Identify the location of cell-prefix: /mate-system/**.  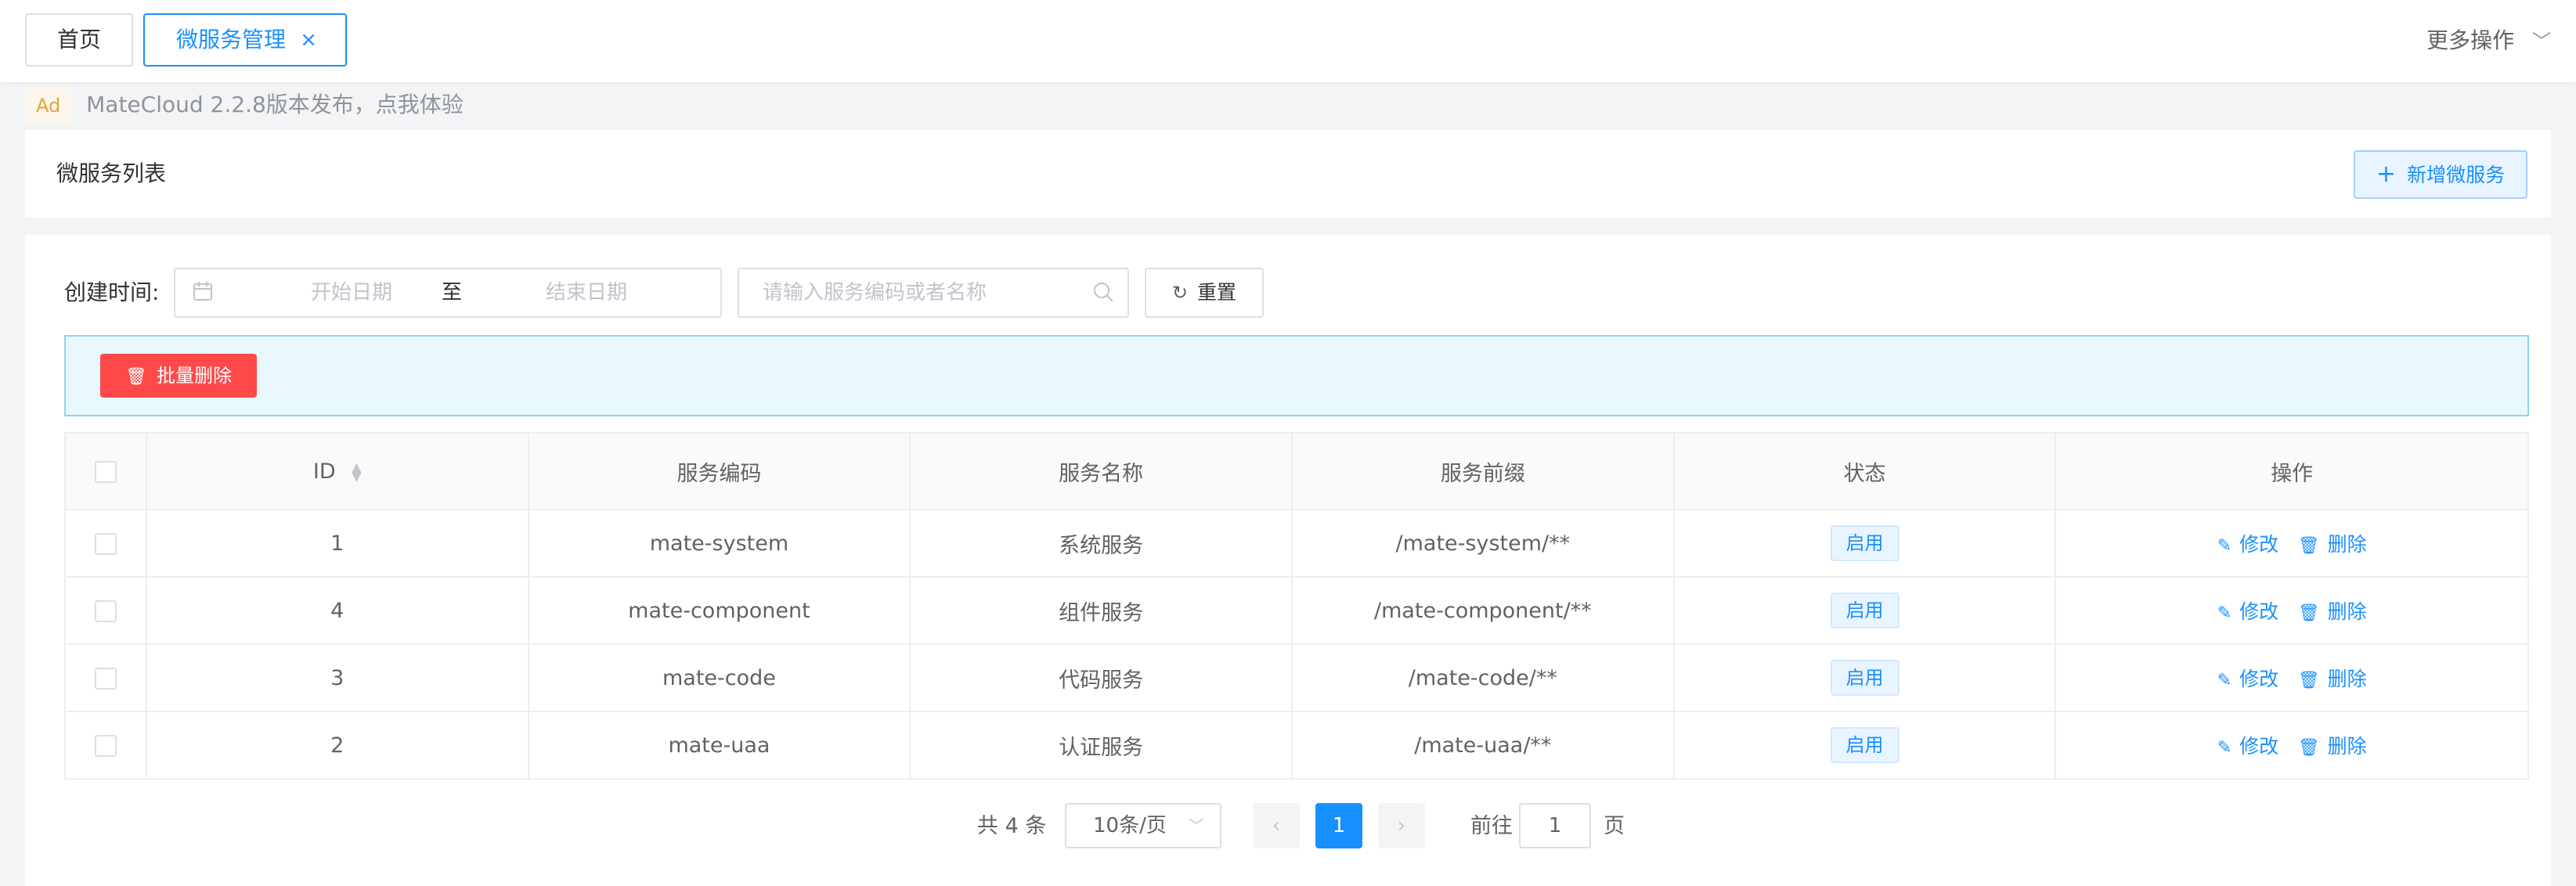
(1482, 543).